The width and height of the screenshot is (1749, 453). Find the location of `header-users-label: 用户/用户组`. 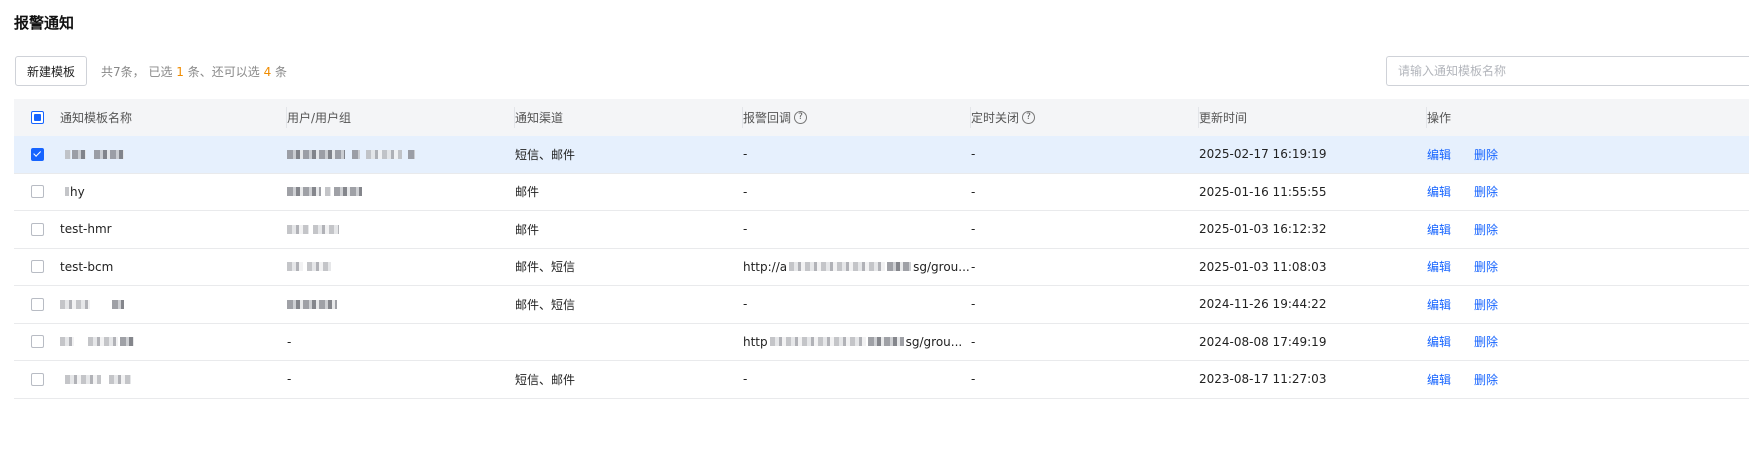

header-users-label: 用户/用户组 is located at coordinates (319, 118).